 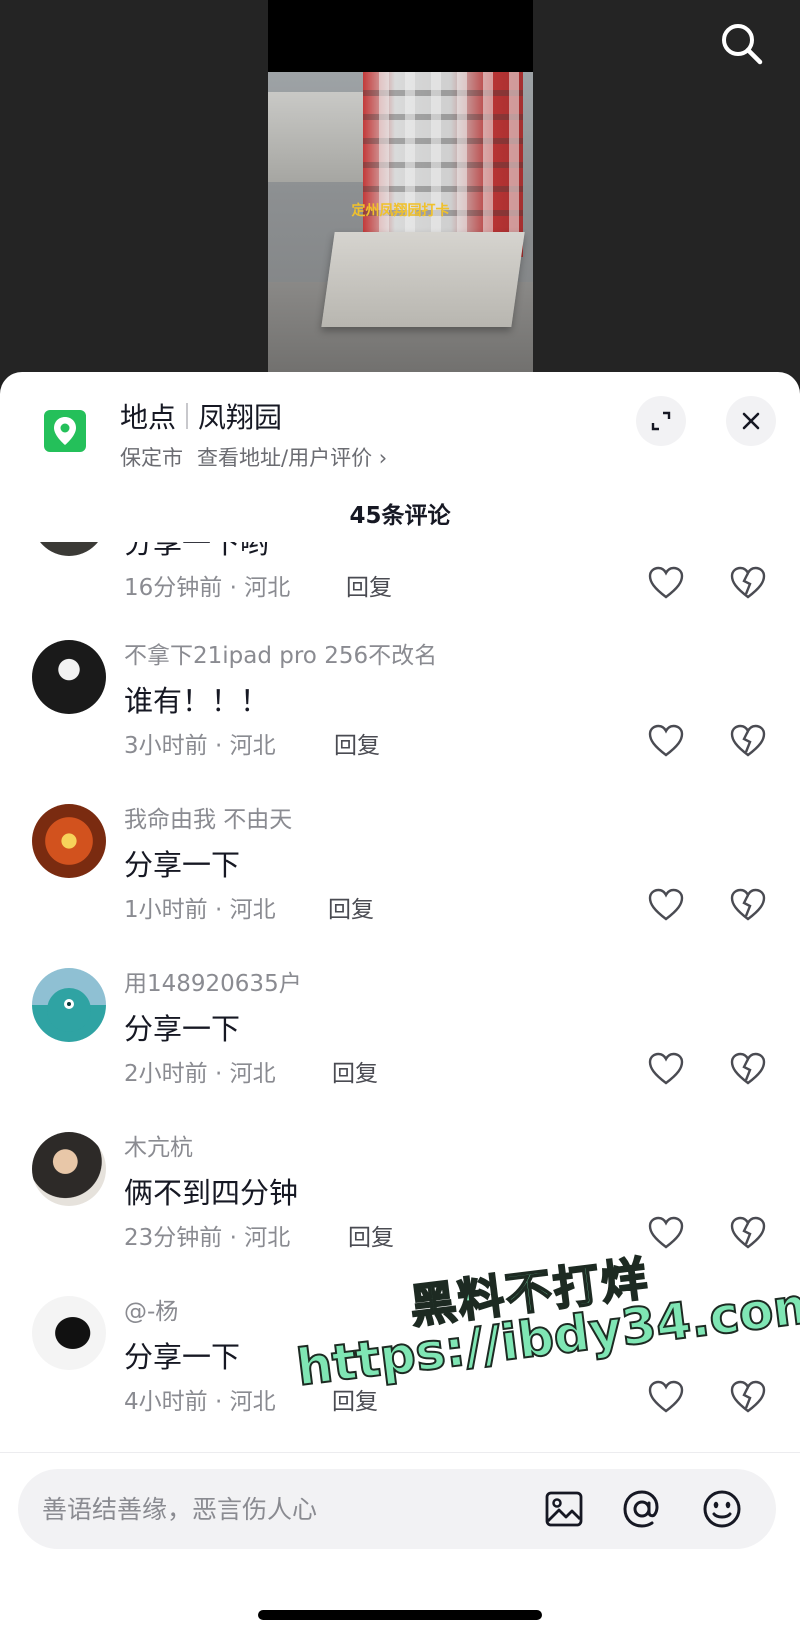 What do you see at coordinates (400, 516) in the screenshot?
I see `comment-count: 45条评论` at bounding box center [400, 516].